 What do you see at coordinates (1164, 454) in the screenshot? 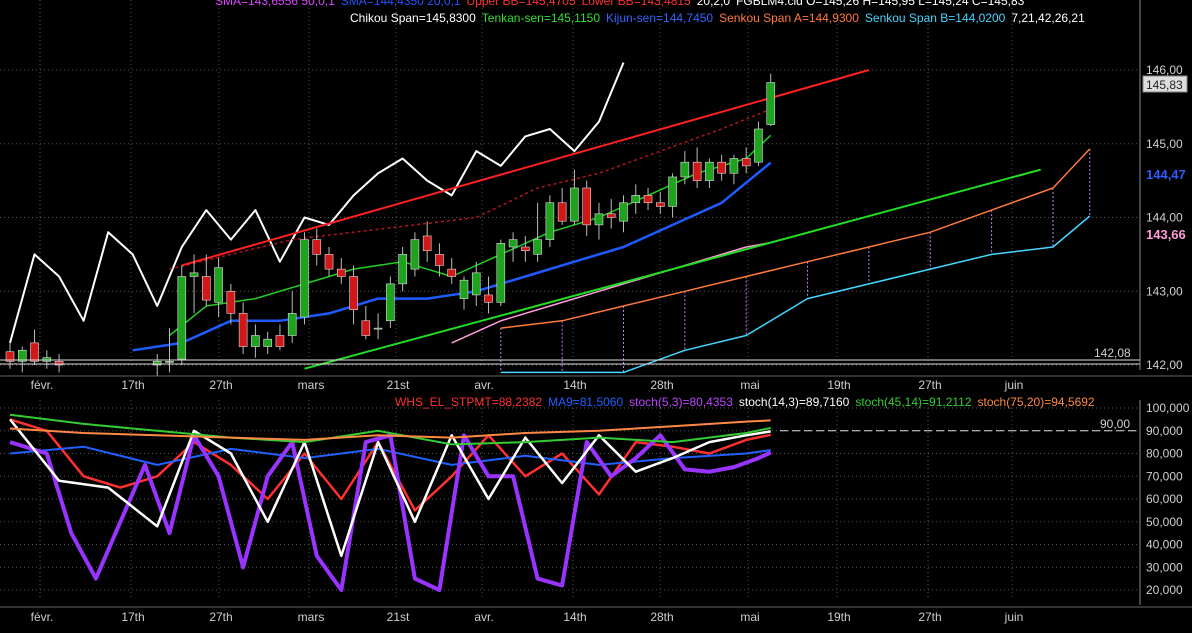
I see `osc-y-tick: 80,000` at bounding box center [1164, 454].